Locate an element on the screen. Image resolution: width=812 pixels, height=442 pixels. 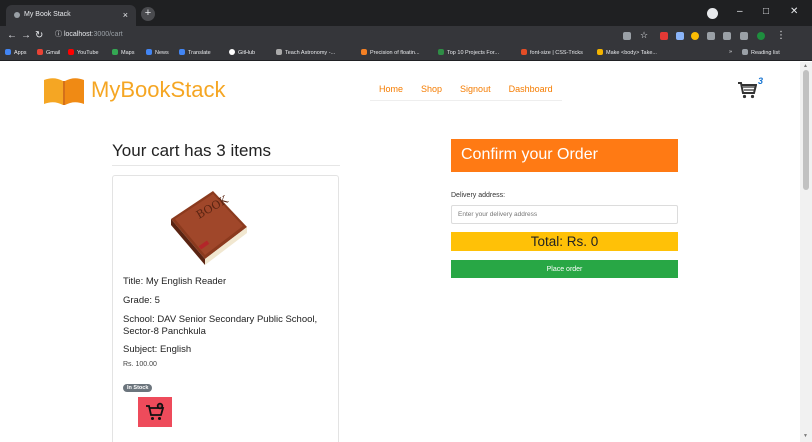
css-tricks-icon is located at coordinates (524, 52).